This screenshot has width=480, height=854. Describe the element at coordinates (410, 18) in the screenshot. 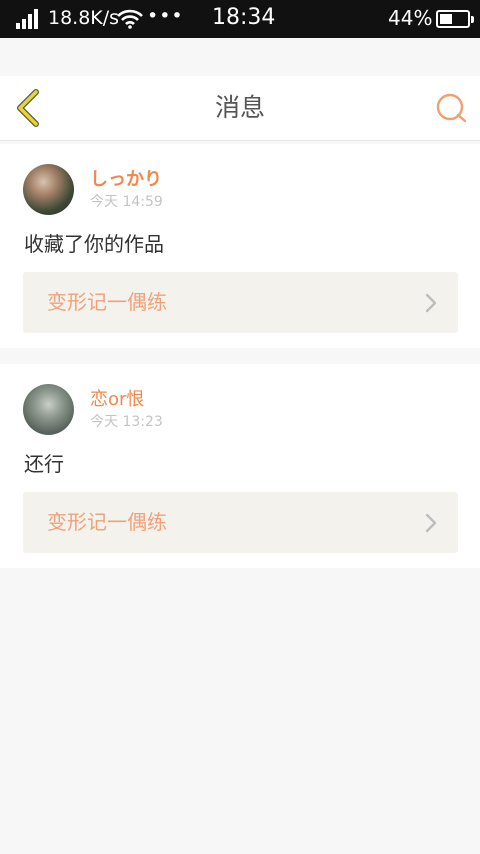

I see `battery-percent: 44%` at that location.